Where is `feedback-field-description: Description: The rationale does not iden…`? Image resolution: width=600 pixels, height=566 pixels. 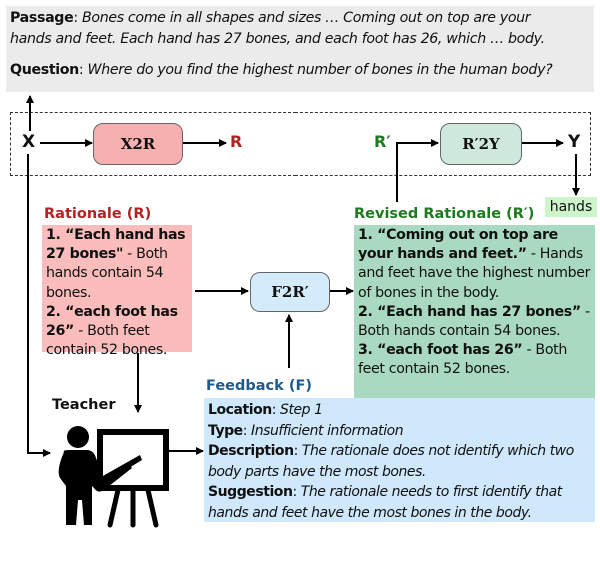
feedback-field-description: Description: The rationale does not iden… is located at coordinates (391, 461).